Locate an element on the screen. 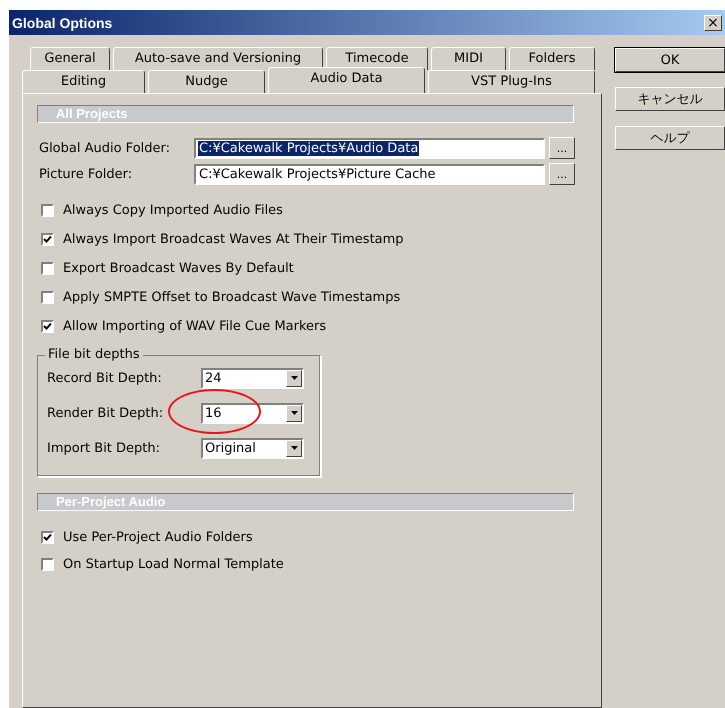 The width and height of the screenshot is (725, 708). checkbox-label: Apply SMPTE Offset to Broadcast Wave Timestamps is located at coordinates (231, 297).